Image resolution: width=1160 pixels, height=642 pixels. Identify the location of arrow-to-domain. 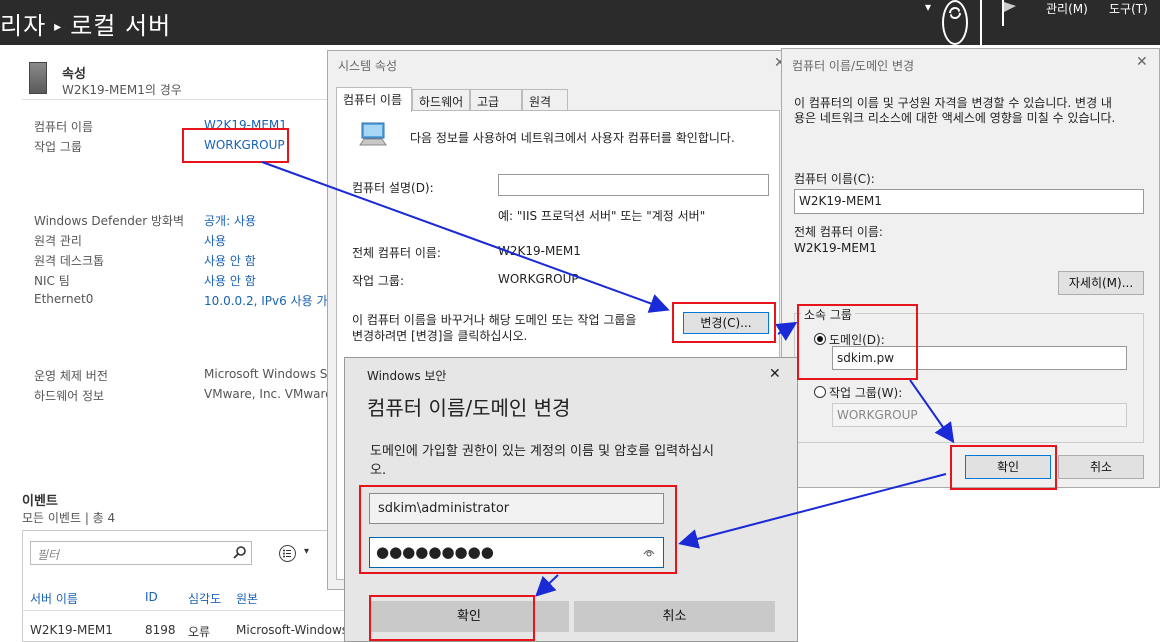
(786, 331).